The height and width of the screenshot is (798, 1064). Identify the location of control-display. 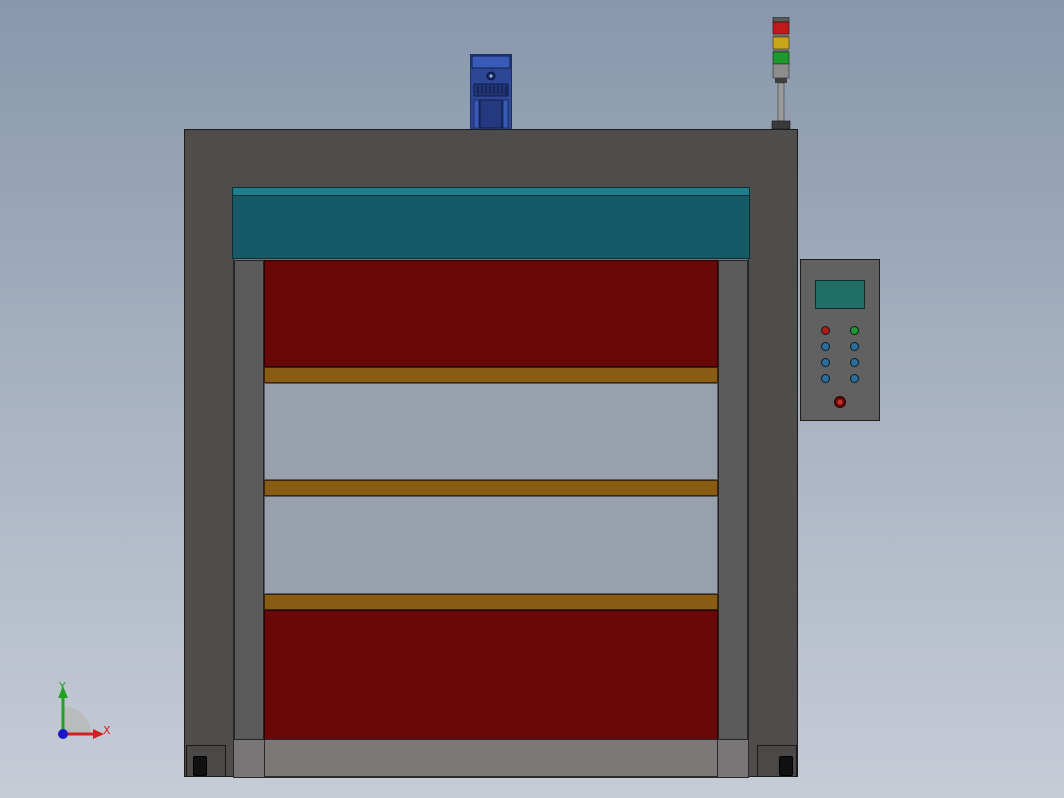
(840, 294).